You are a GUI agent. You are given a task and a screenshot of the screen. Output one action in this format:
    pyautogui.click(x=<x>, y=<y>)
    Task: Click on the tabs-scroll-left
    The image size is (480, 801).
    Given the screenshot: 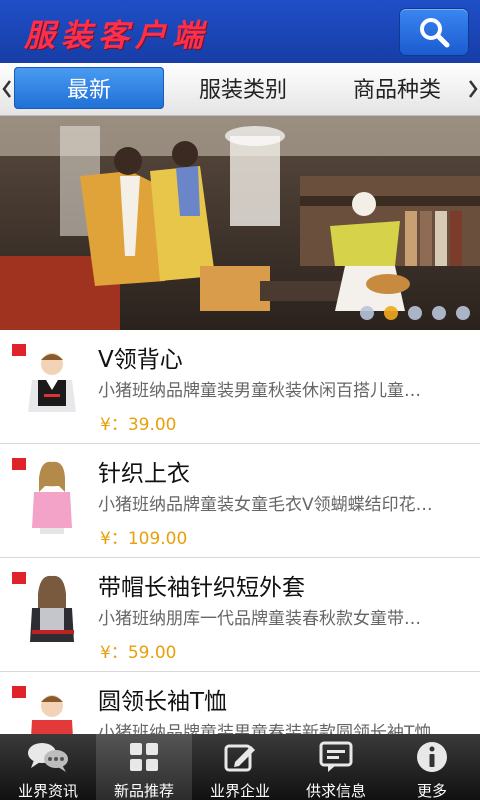 What is the action you would take?
    pyautogui.click(x=7, y=89)
    